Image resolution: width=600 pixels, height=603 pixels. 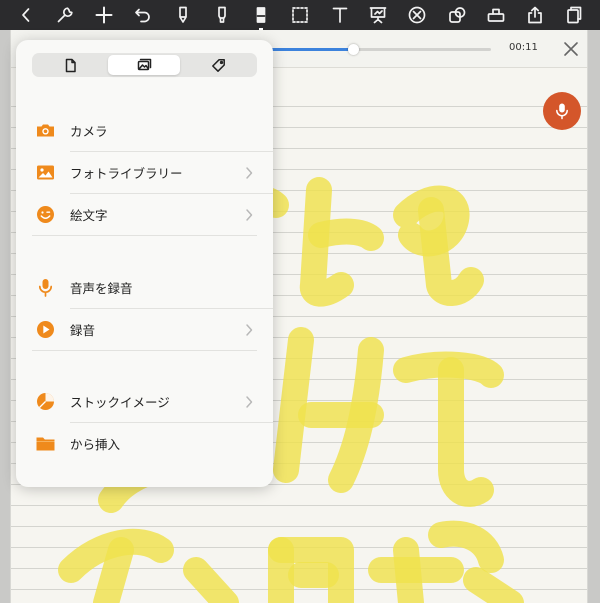 I want to click on menu-item-label: ストックイメージ, so click(x=120, y=402).